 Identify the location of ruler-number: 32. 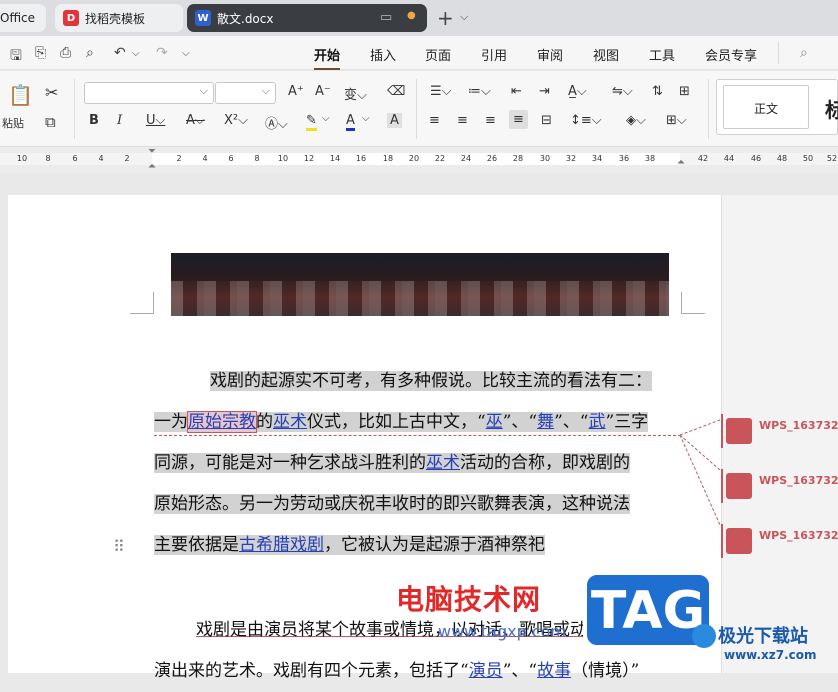
(571, 158).